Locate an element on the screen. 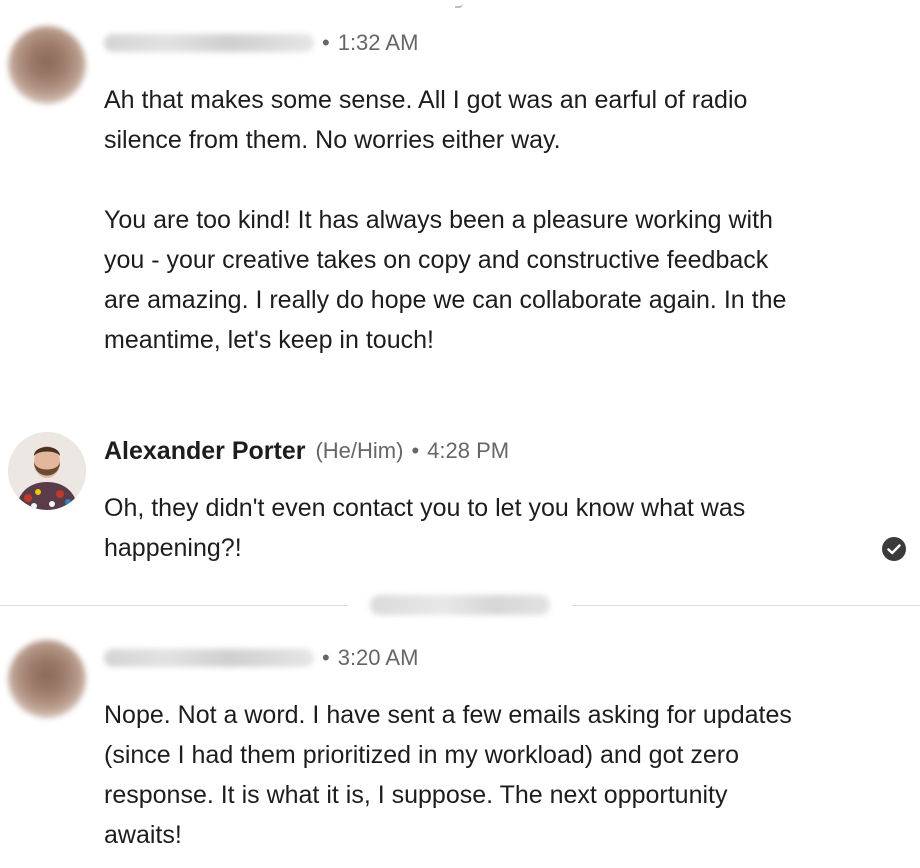 This screenshot has height=868, width=920. sender-name: Alexander Porter is located at coordinates (204, 451).